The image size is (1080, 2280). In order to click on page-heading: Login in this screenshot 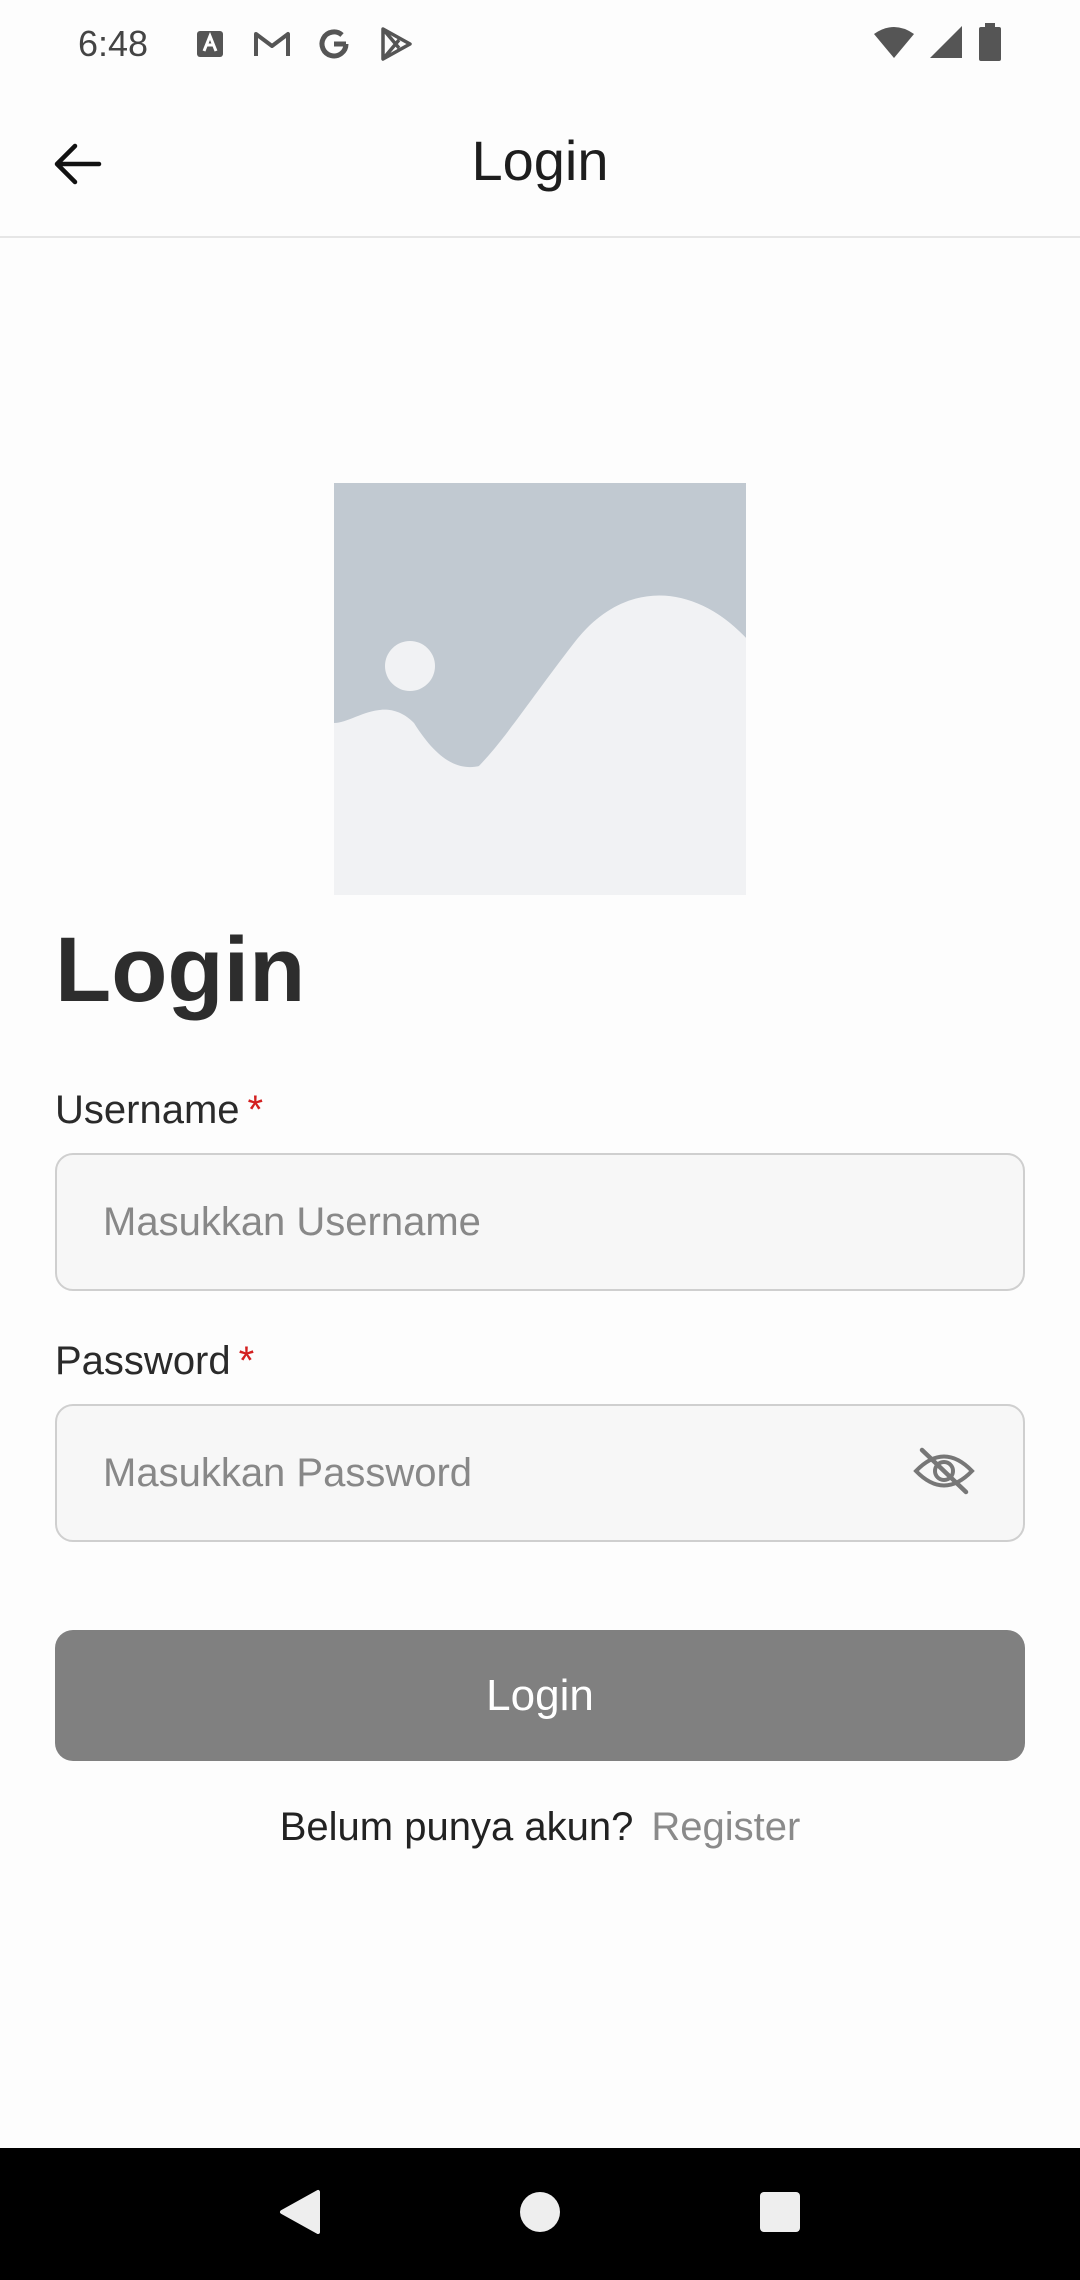, I will do `click(180, 970)`.